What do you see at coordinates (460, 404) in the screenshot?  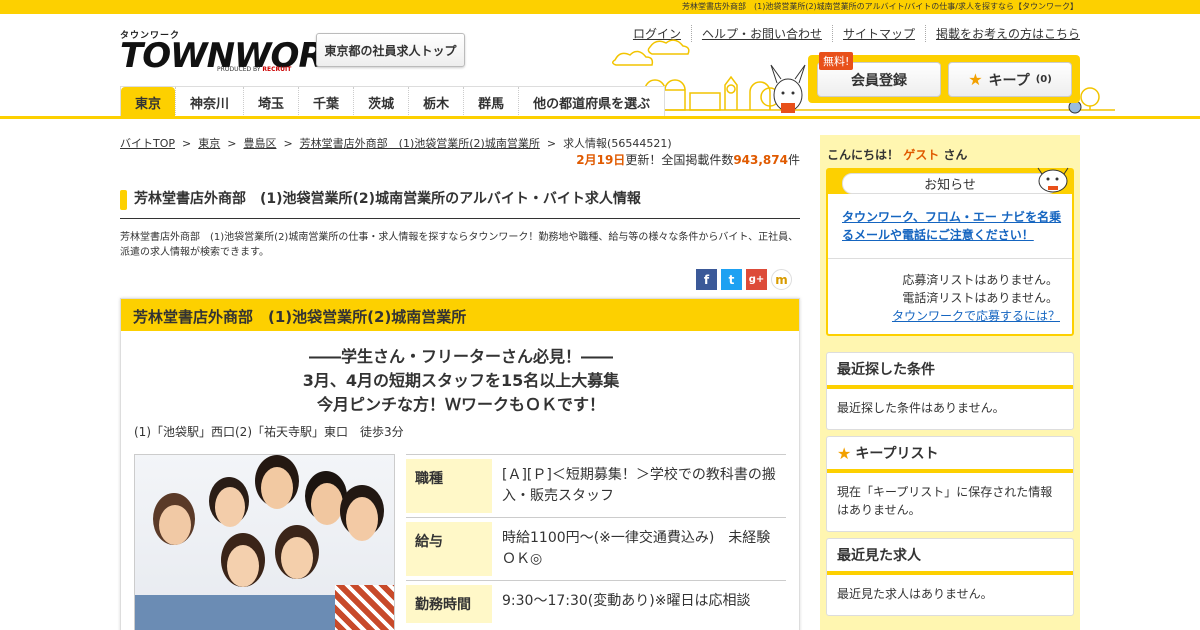 I see `catch-line-3: 今月ピンチな方！ＷワークもＯＫです！` at bounding box center [460, 404].